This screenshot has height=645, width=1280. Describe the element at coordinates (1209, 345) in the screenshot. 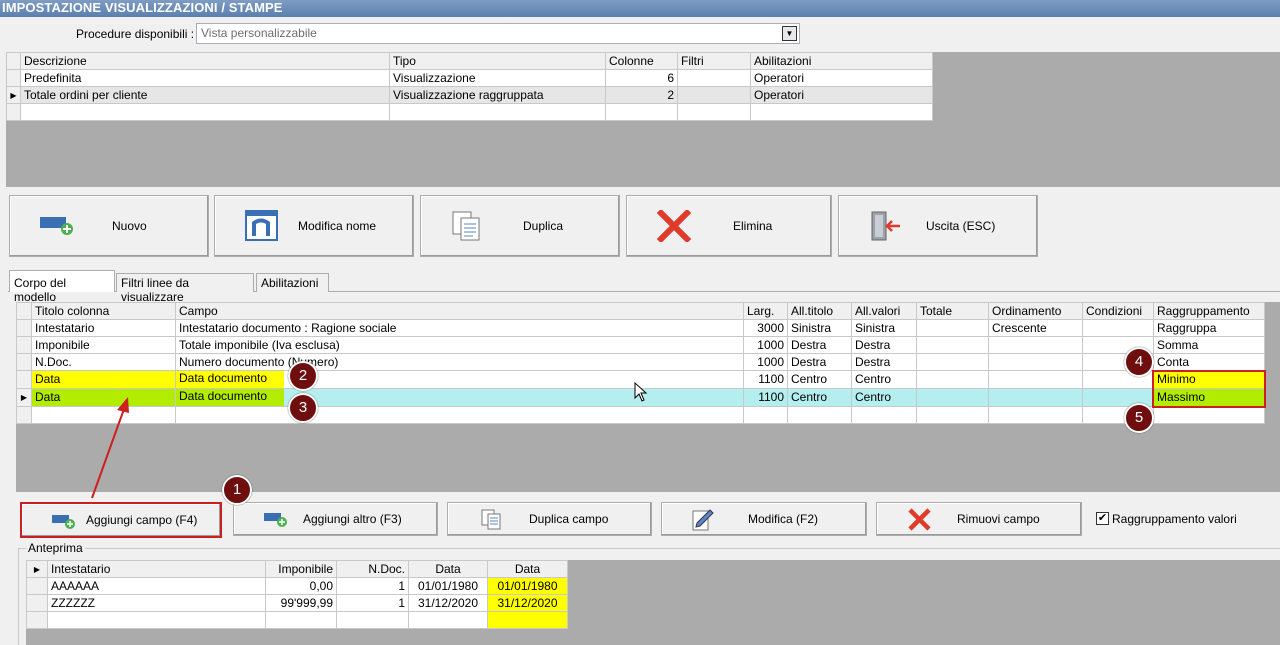

I see `cell: Somma` at that location.